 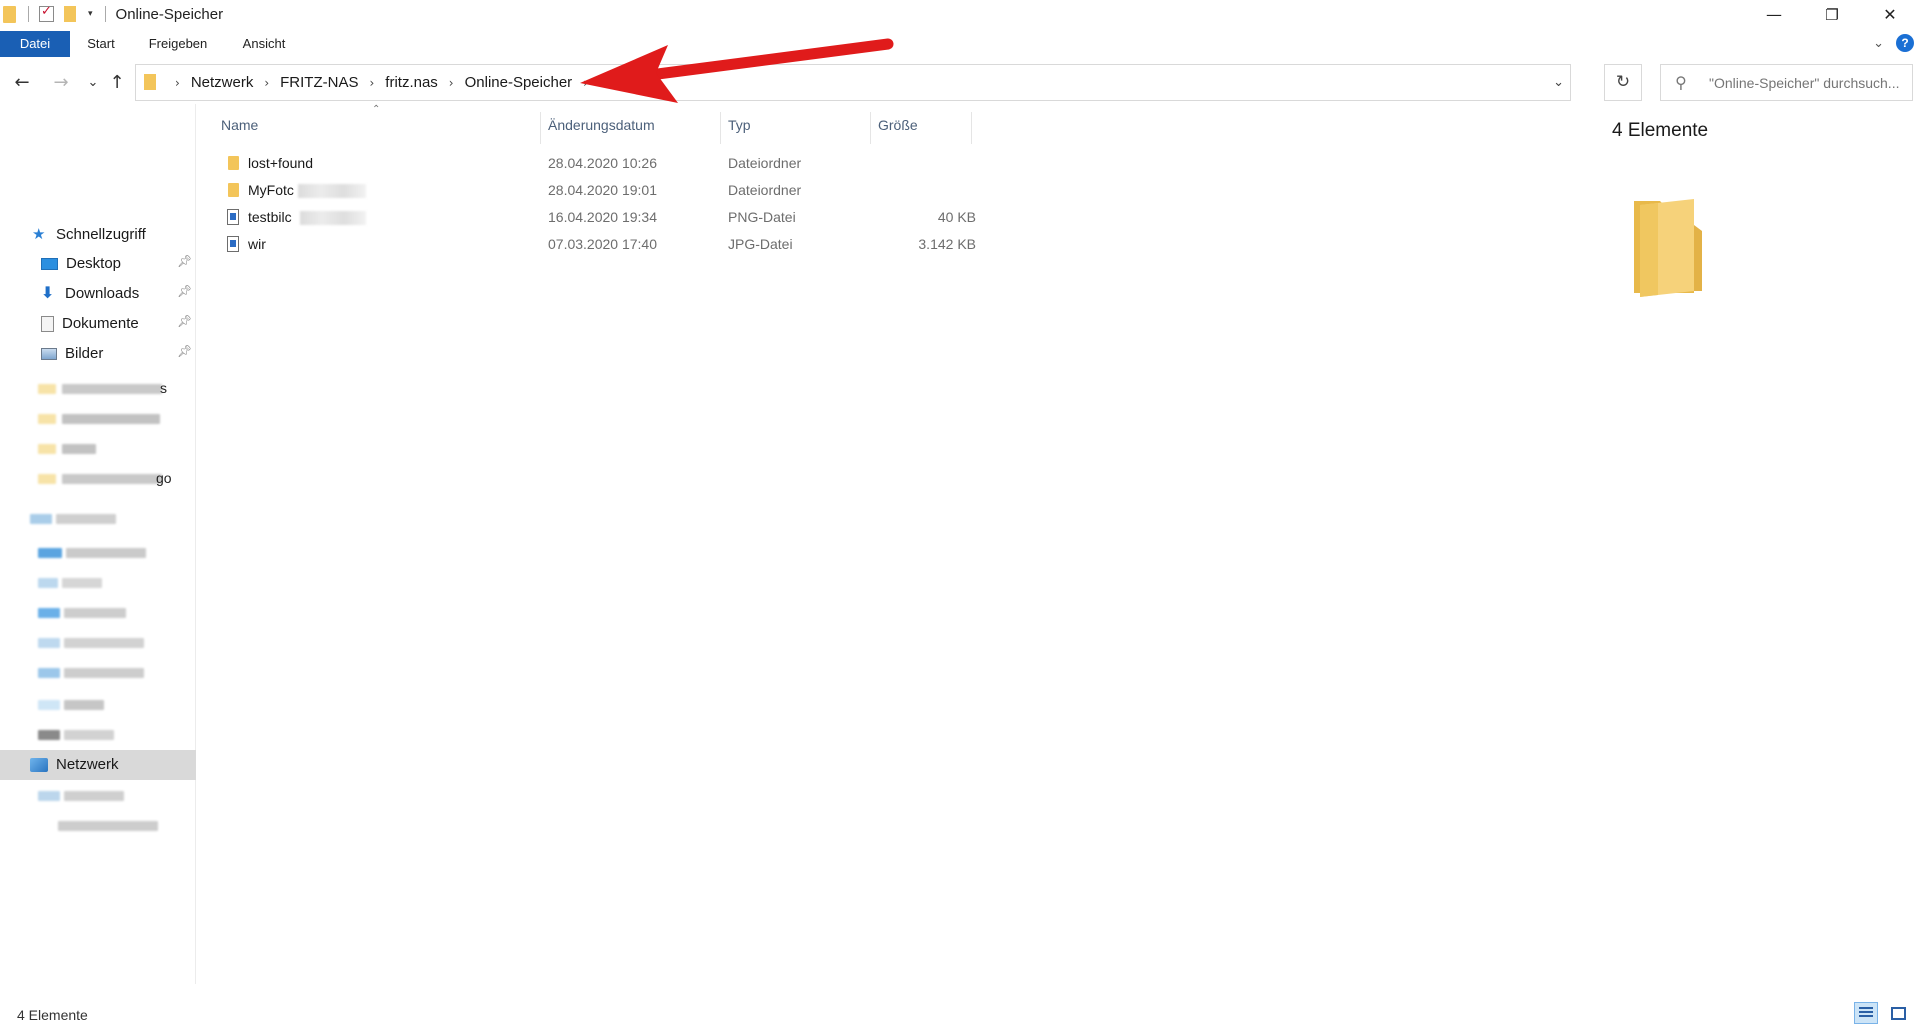 I want to click on customize-toolbar-chevron-icon: ▾, so click(x=90, y=14).